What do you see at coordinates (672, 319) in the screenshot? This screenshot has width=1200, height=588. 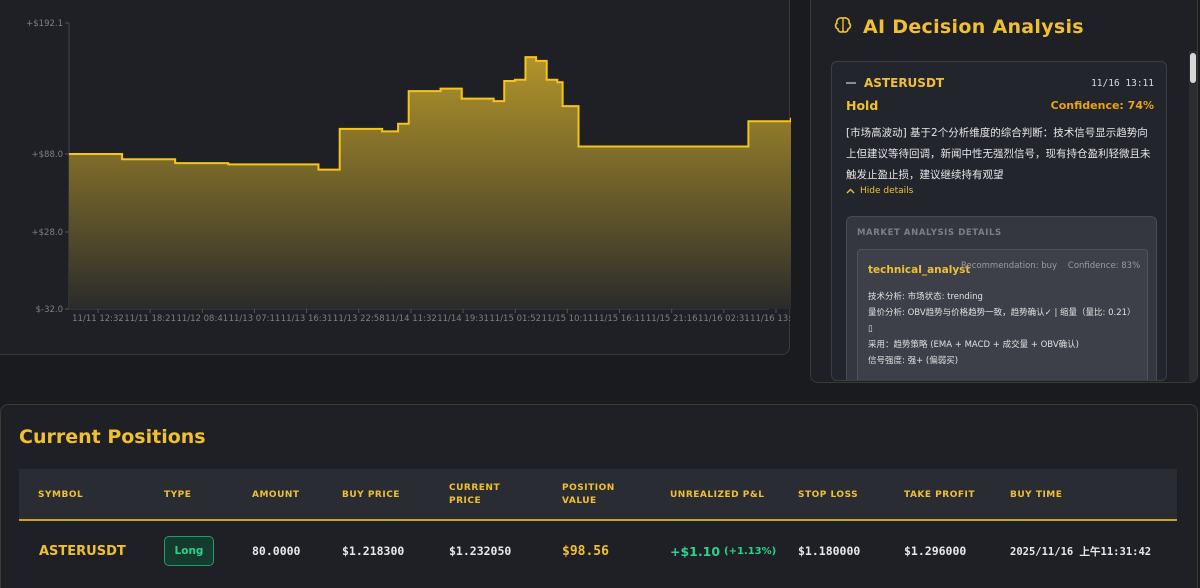 I see `x-tick-label: 11/15 21:16` at bounding box center [672, 319].